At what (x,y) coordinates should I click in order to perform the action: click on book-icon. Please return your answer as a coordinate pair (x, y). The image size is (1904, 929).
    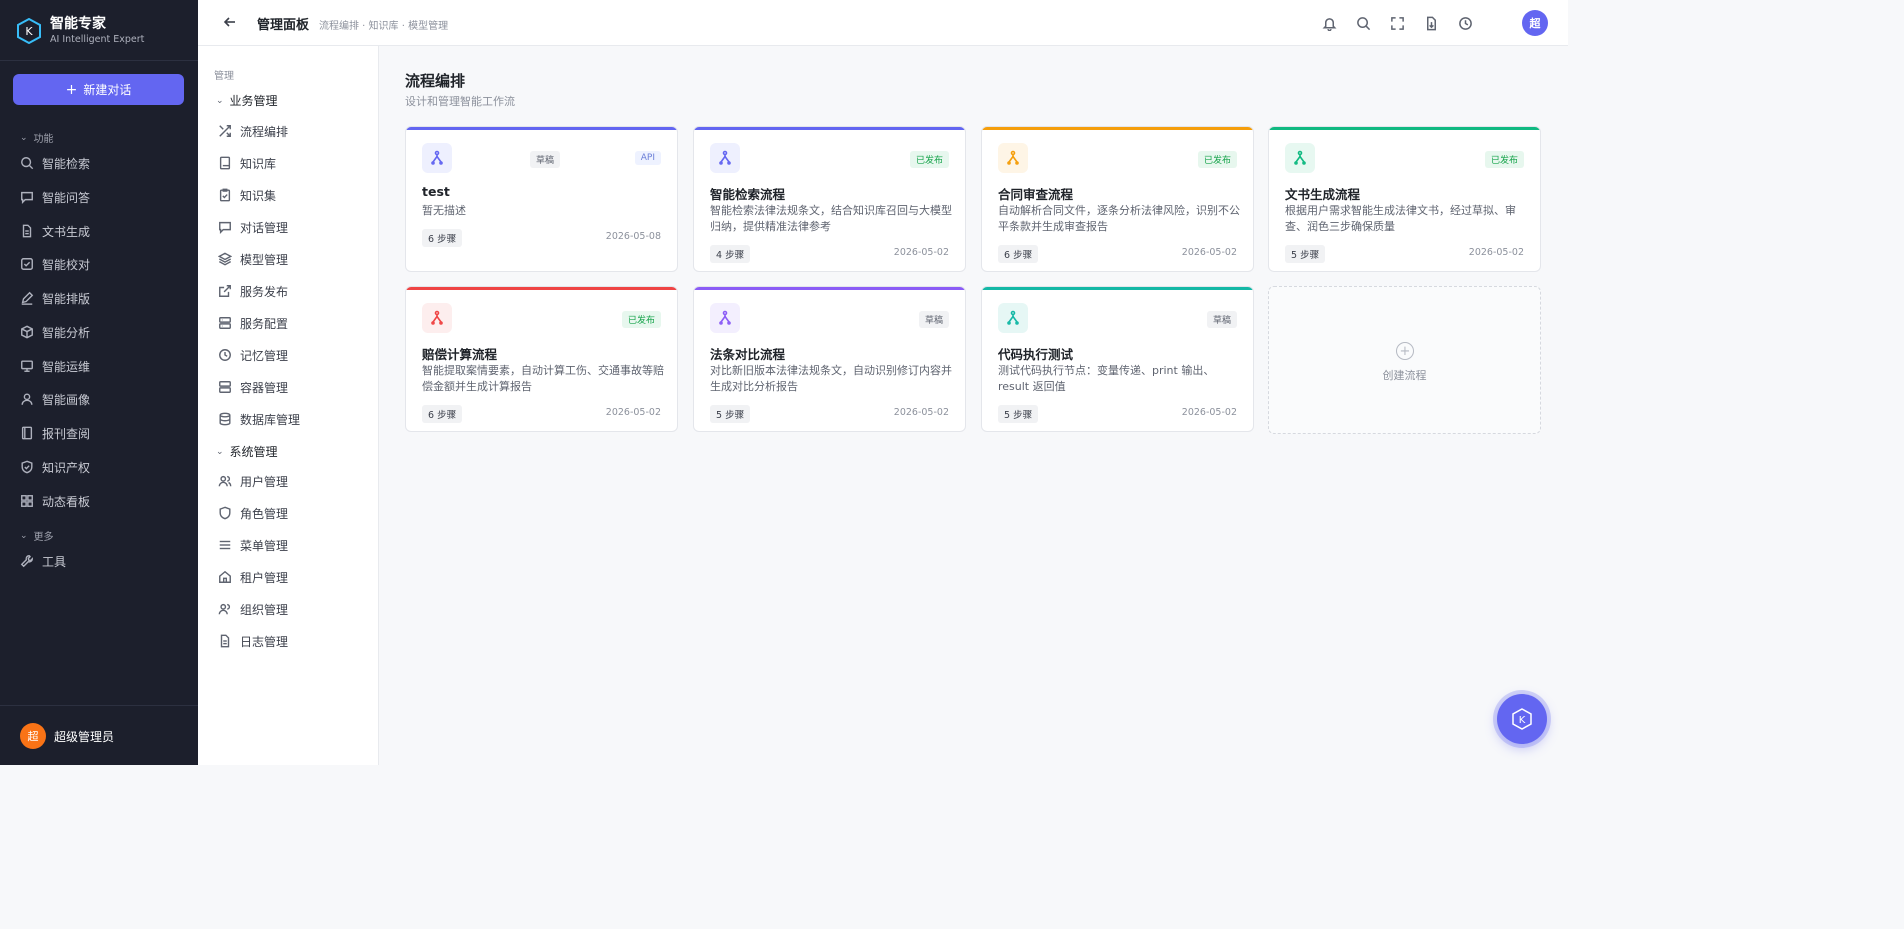
    Looking at the image, I should click on (225, 163).